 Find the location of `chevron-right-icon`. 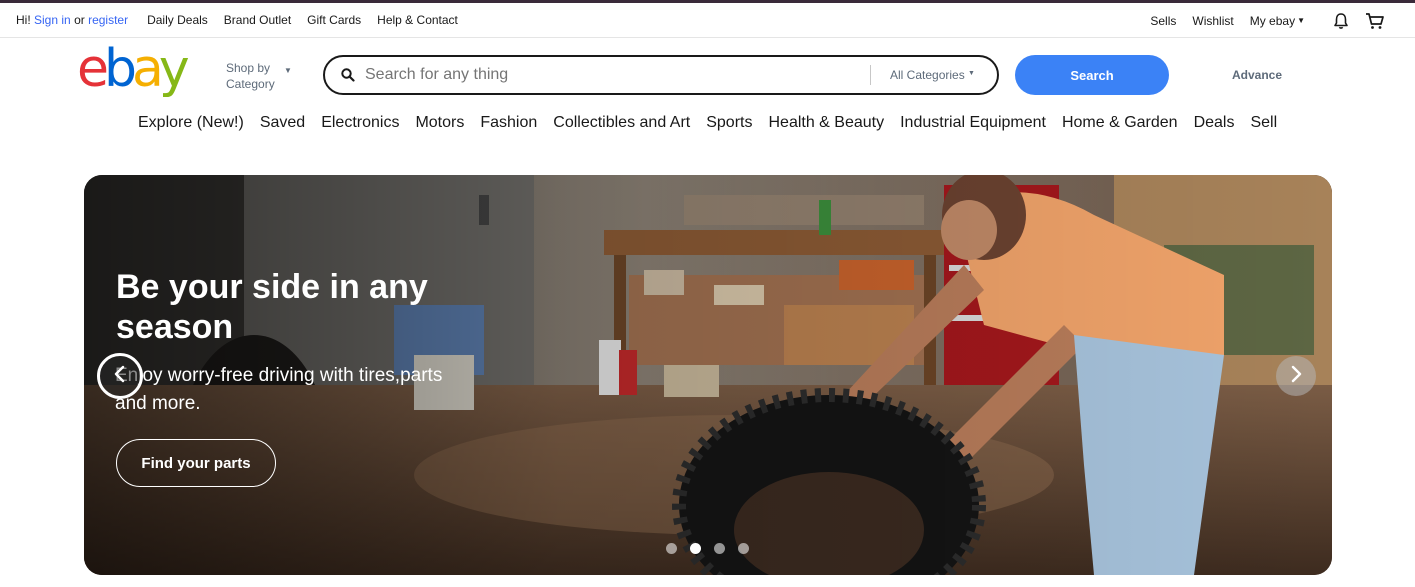

chevron-right-icon is located at coordinates (1296, 376).